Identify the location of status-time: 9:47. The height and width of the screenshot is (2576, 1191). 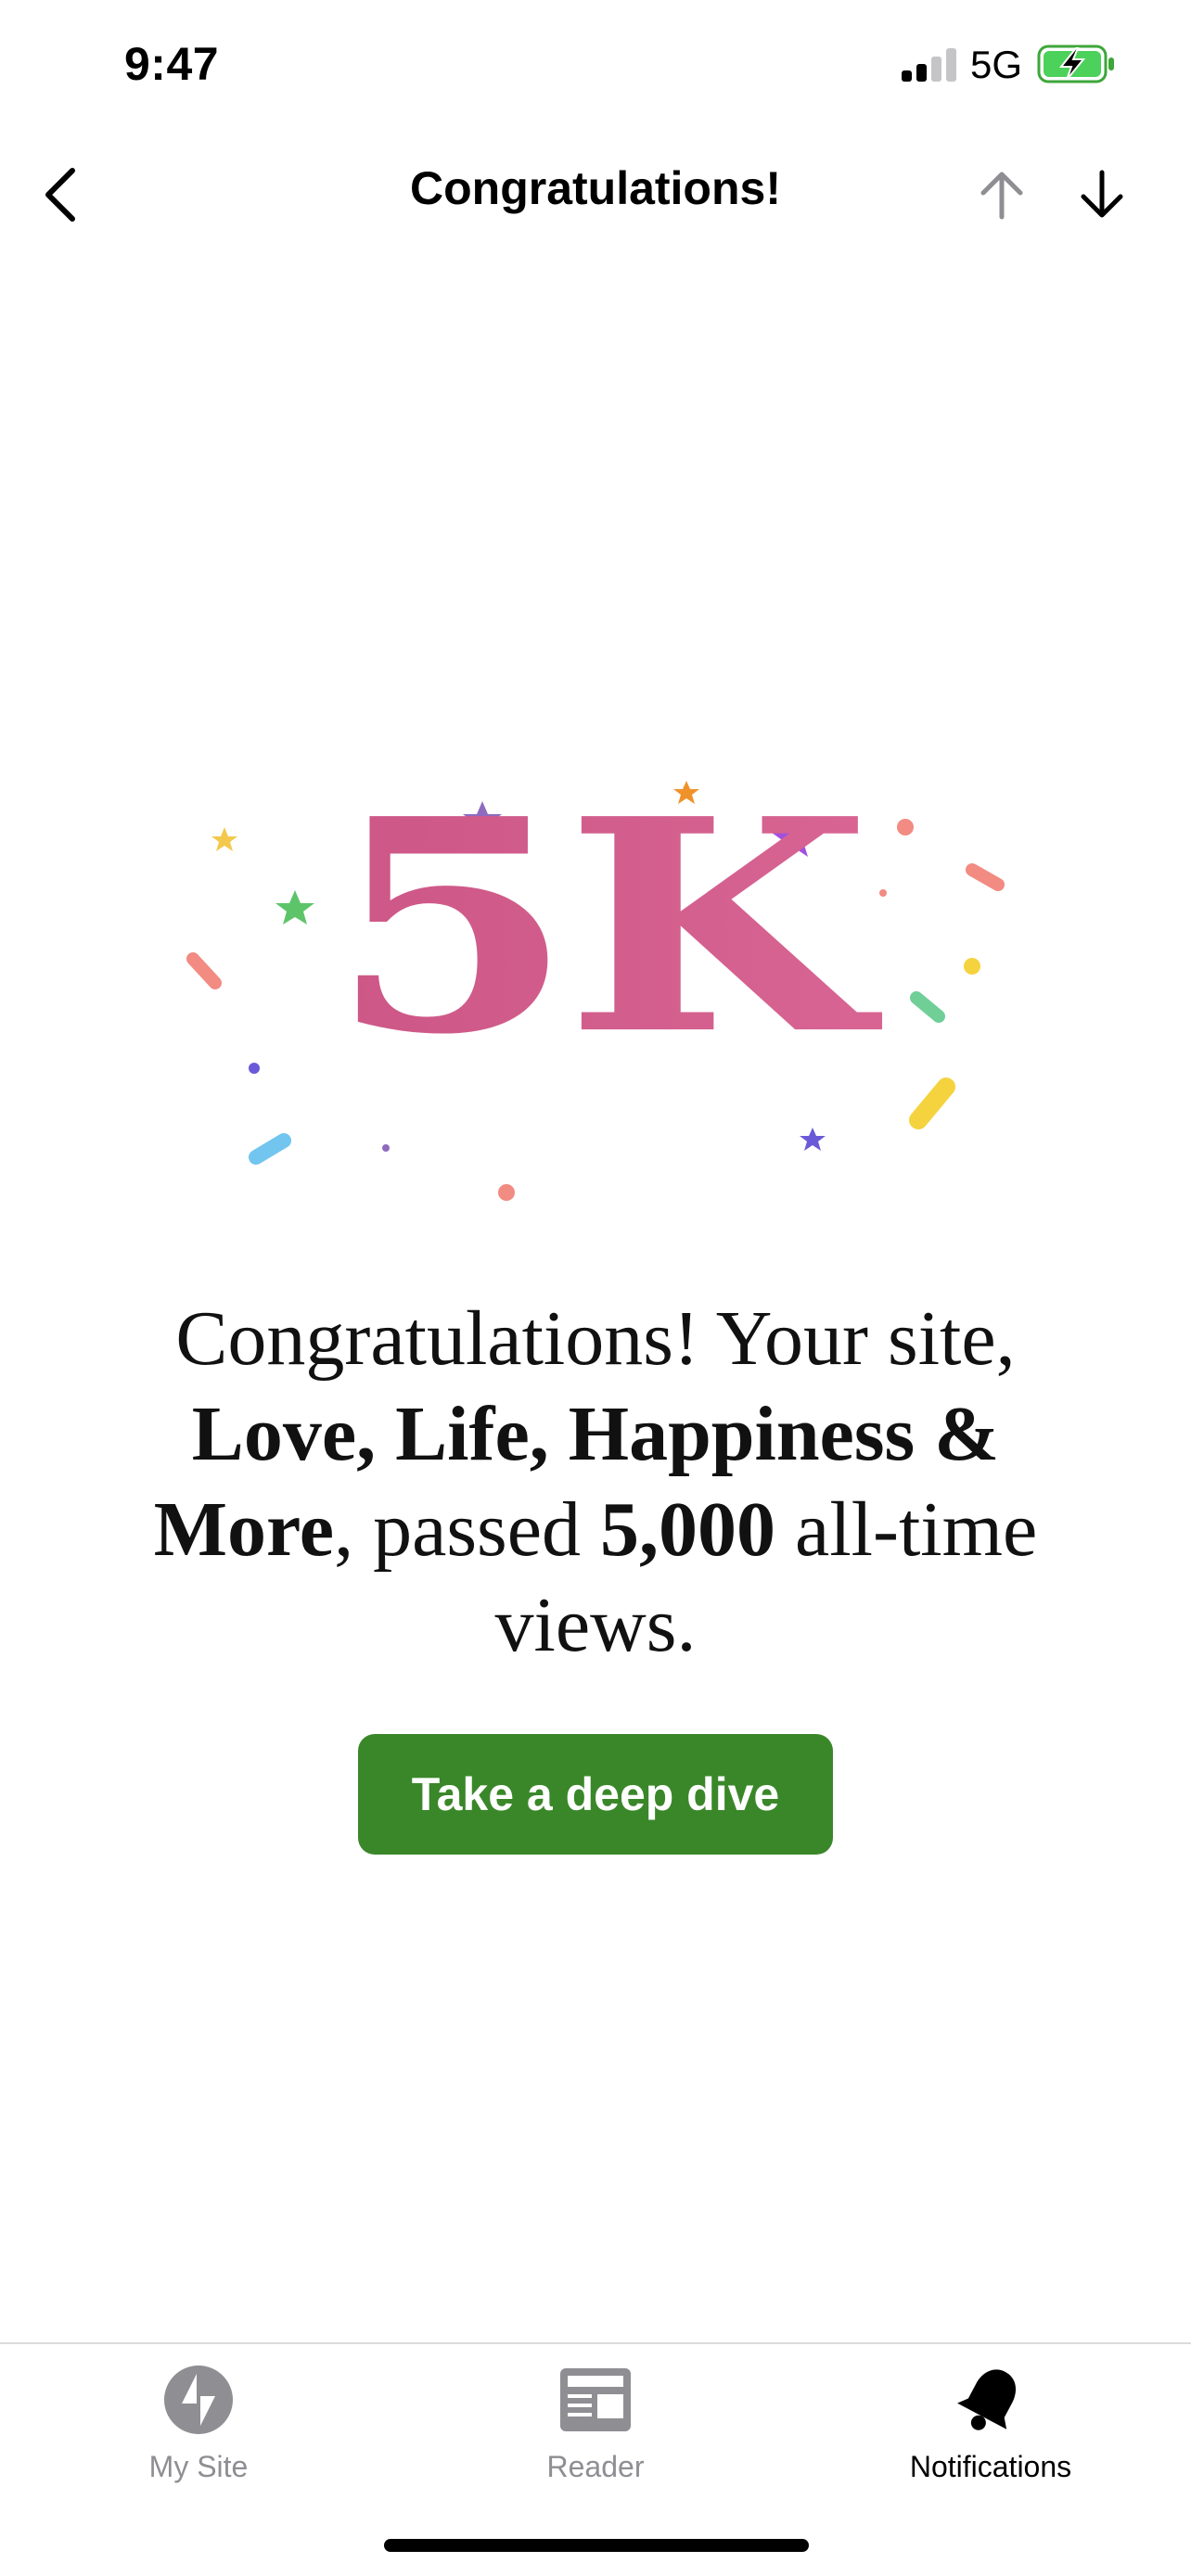
(172, 64).